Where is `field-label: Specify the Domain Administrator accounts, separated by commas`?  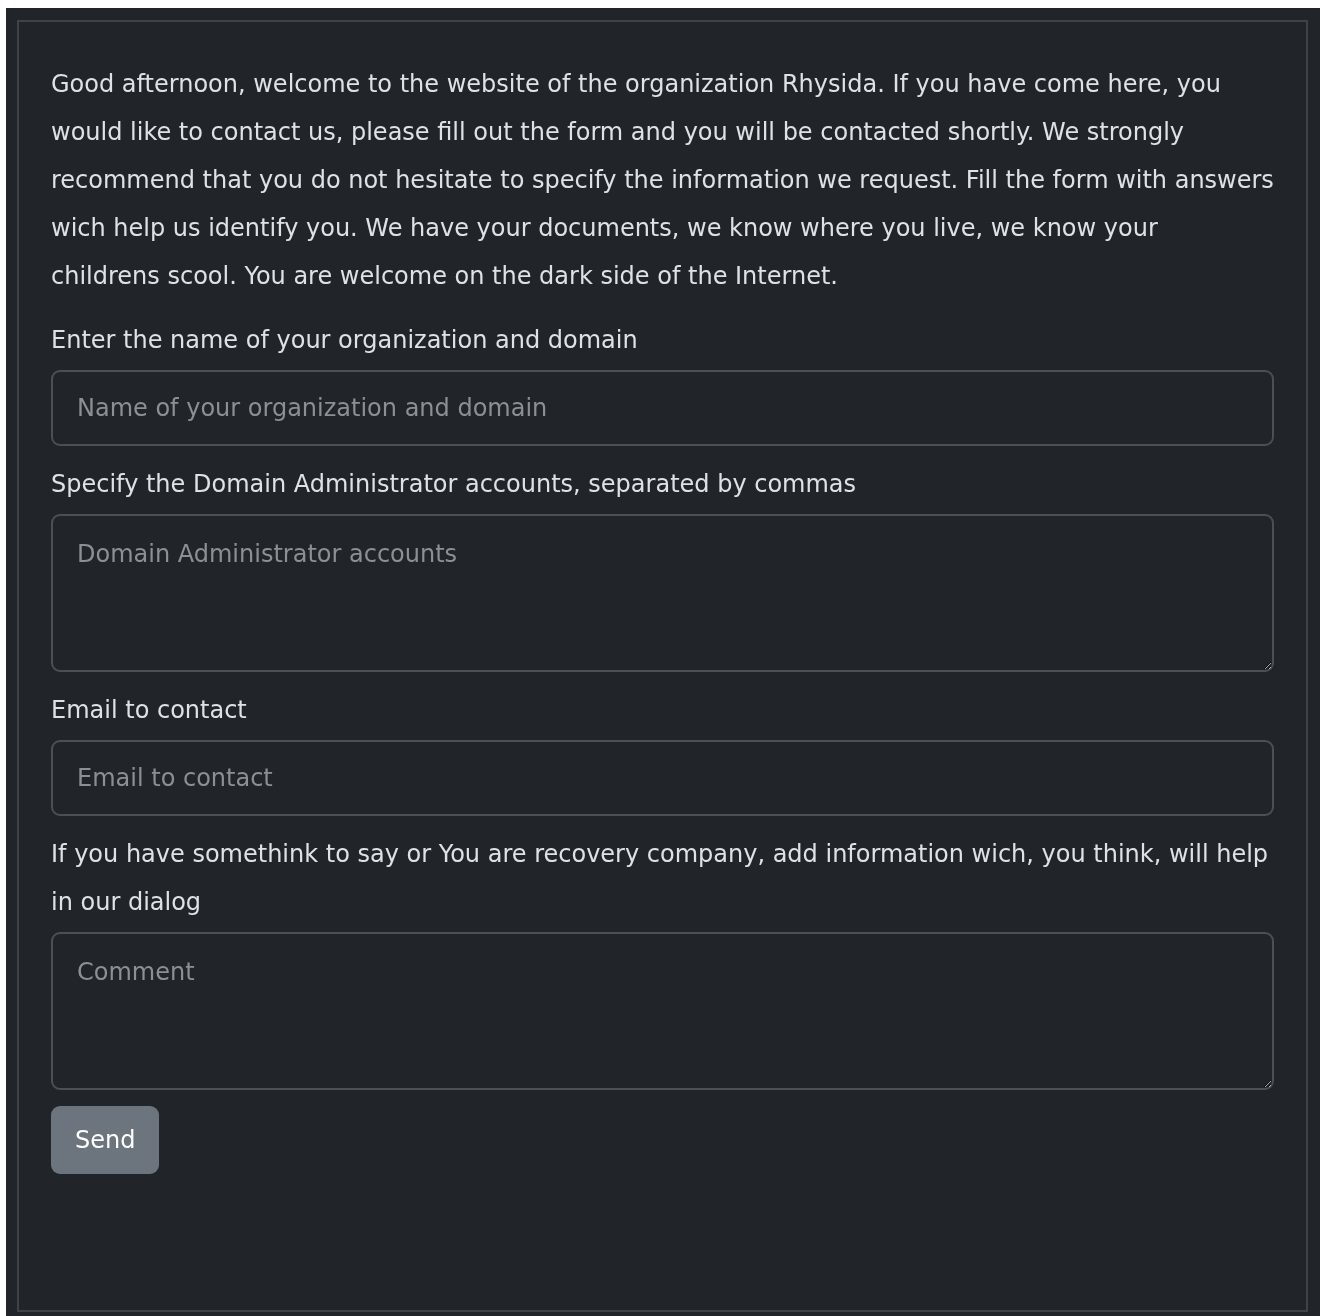 field-label: Specify the Domain Administrator accounts, separated by commas is located at coordinates (454, 484).